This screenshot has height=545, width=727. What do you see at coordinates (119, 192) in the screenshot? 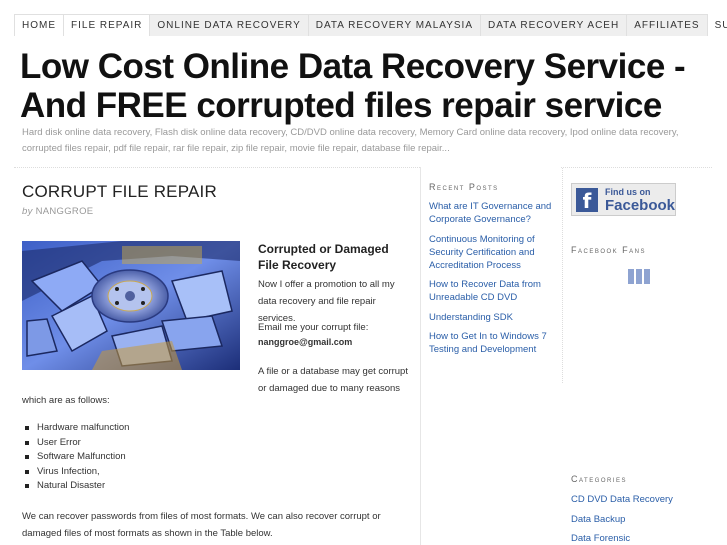
I see `post-title: CORRUPT FILE REPAIR` at bounding box center [119, 192].